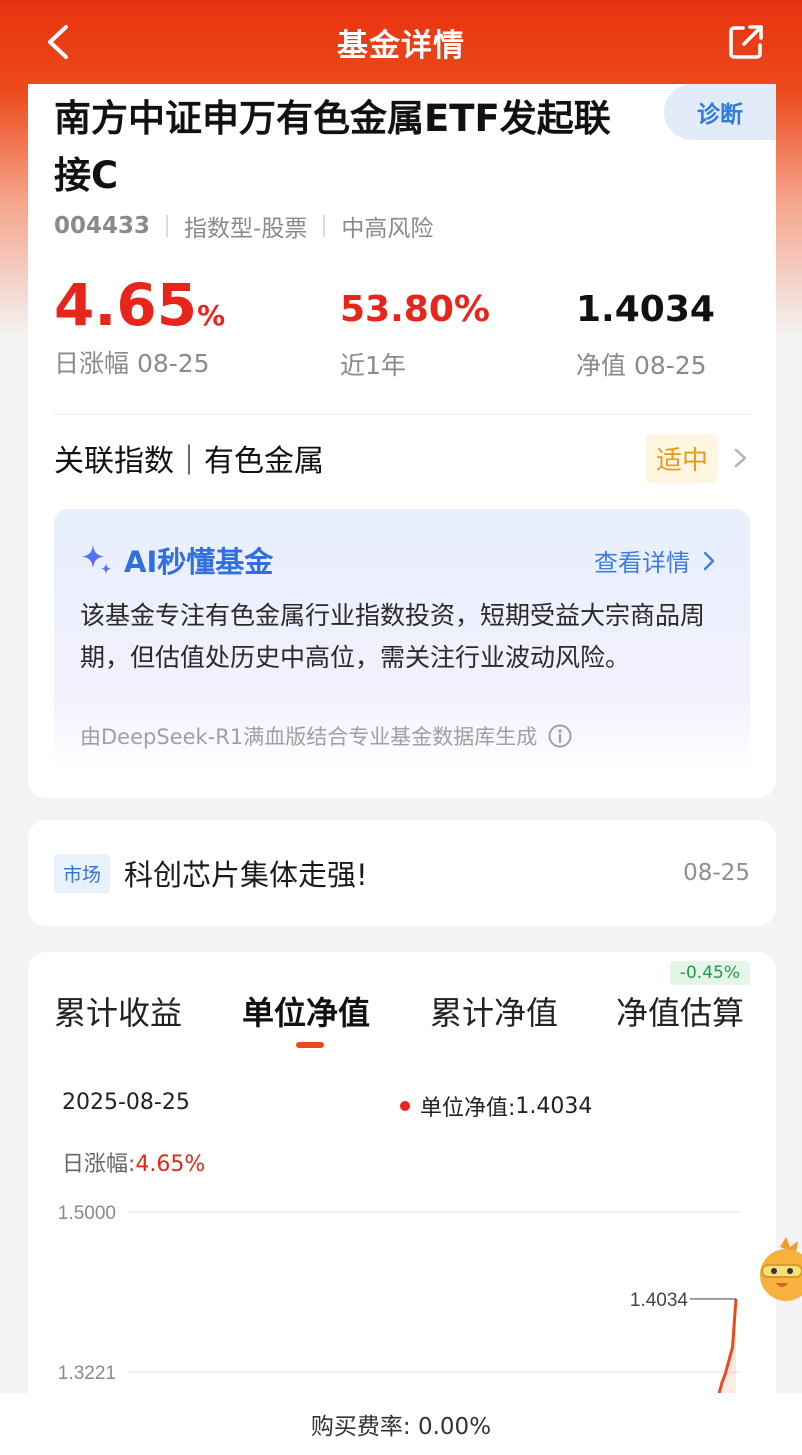 Image resolution: width=802 pixels, height=1455 pixels. What do you see at coordinates (415, 337) in the screenshot?
I see `year-return-stat: 53.80% 近1年` at bounding box center [415, 337].